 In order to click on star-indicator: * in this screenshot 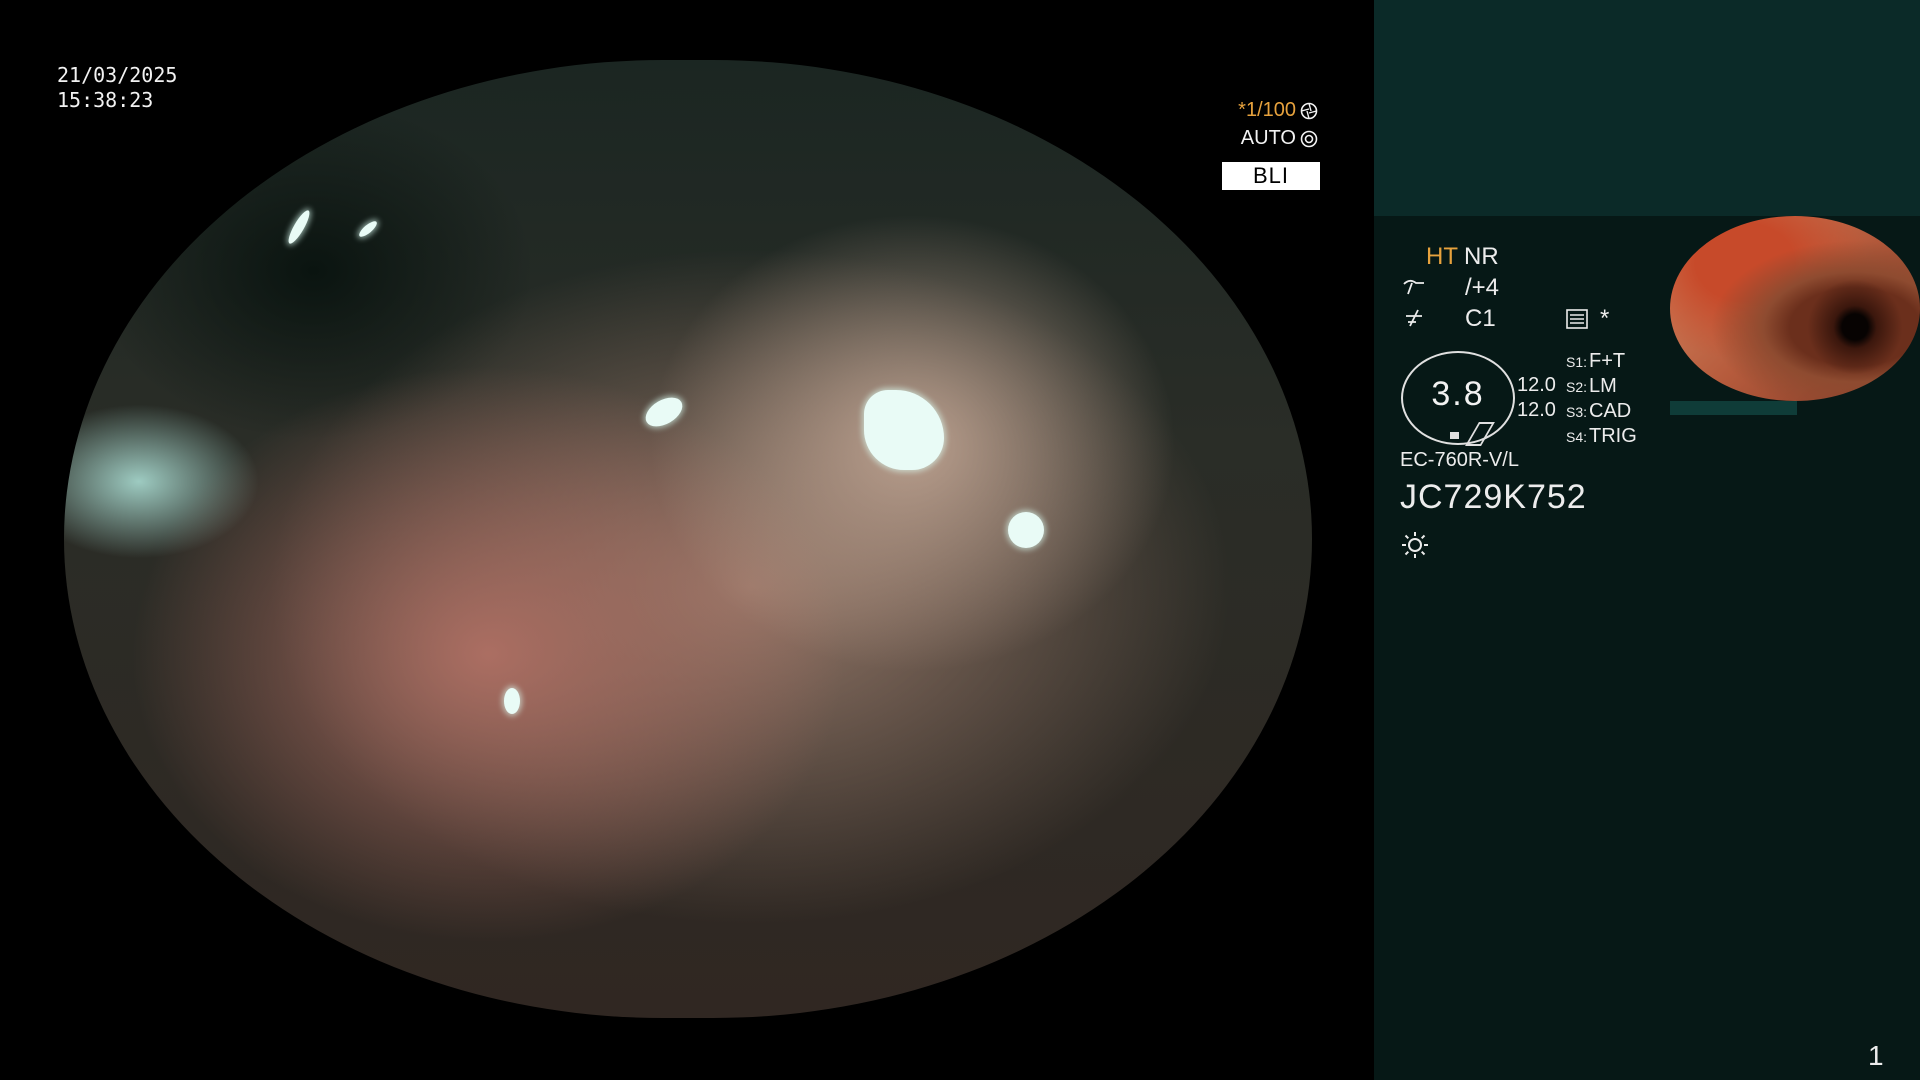, I will do `click(1605, 318)`.